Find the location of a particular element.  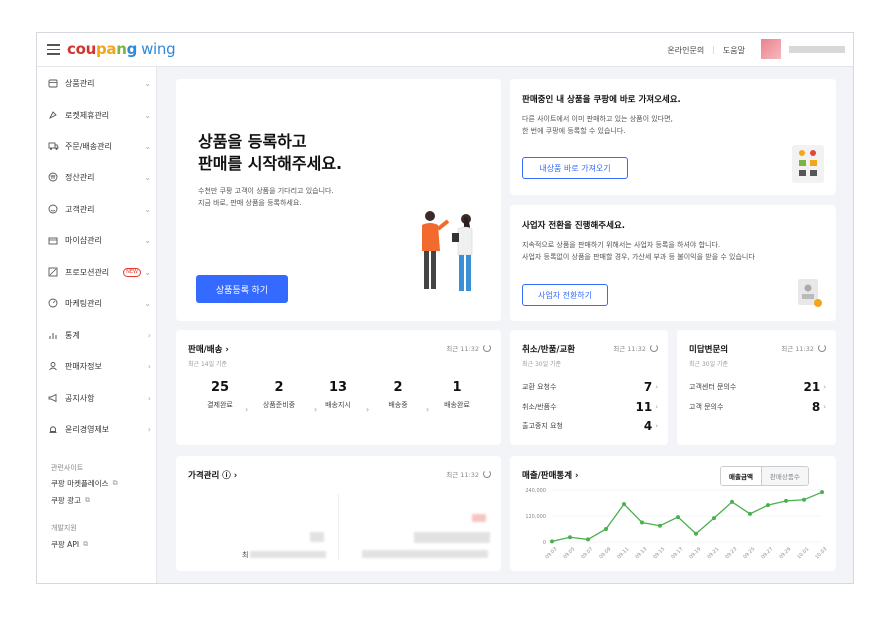

redacted-text is located at coordinates (425, 554).